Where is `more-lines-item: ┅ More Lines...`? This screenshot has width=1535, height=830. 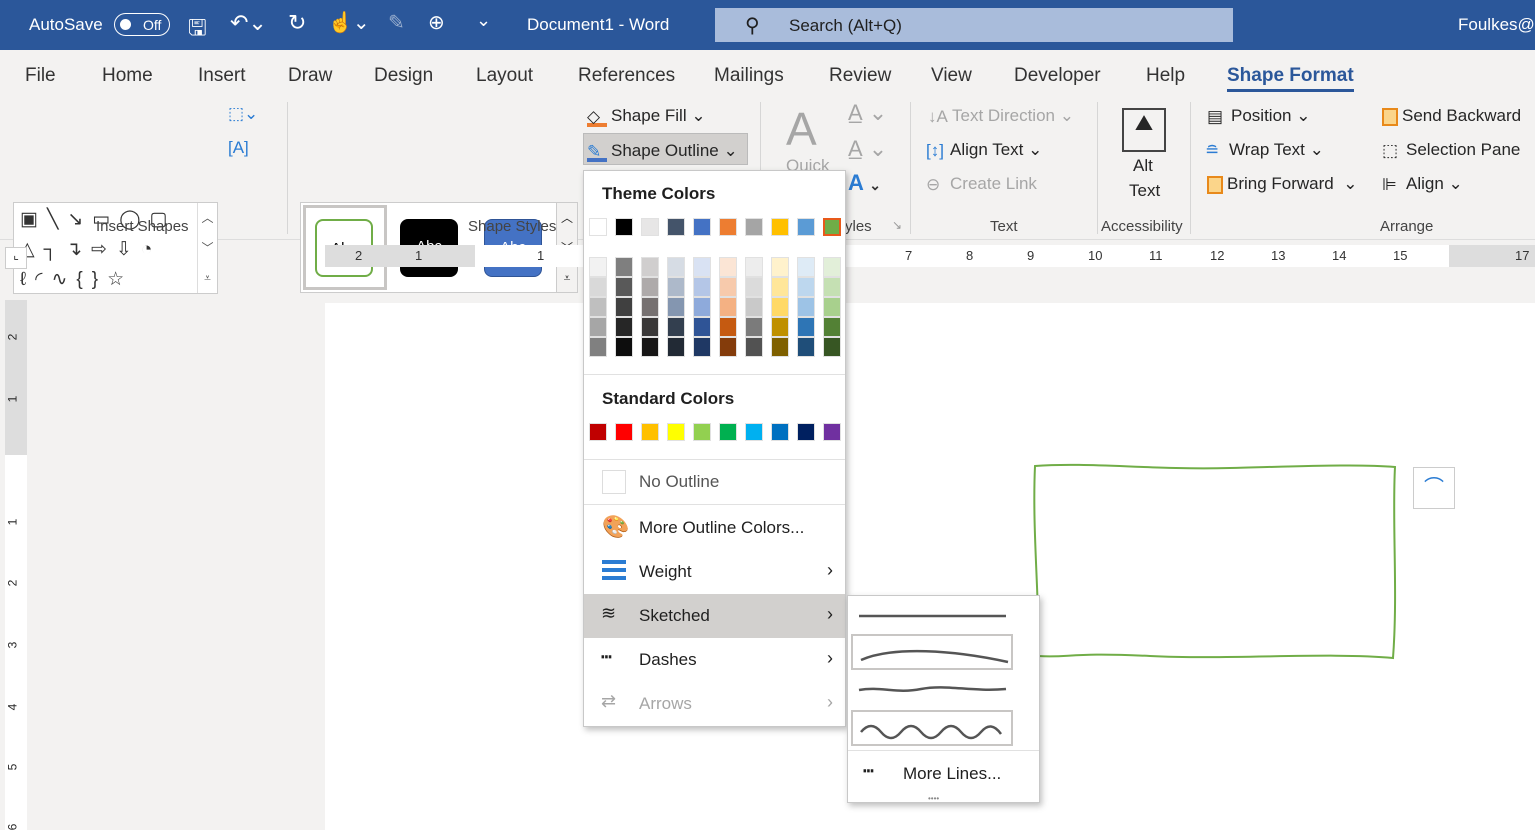 more-lines-item: ┅ More Lines... is located at coordinates (943, 774).